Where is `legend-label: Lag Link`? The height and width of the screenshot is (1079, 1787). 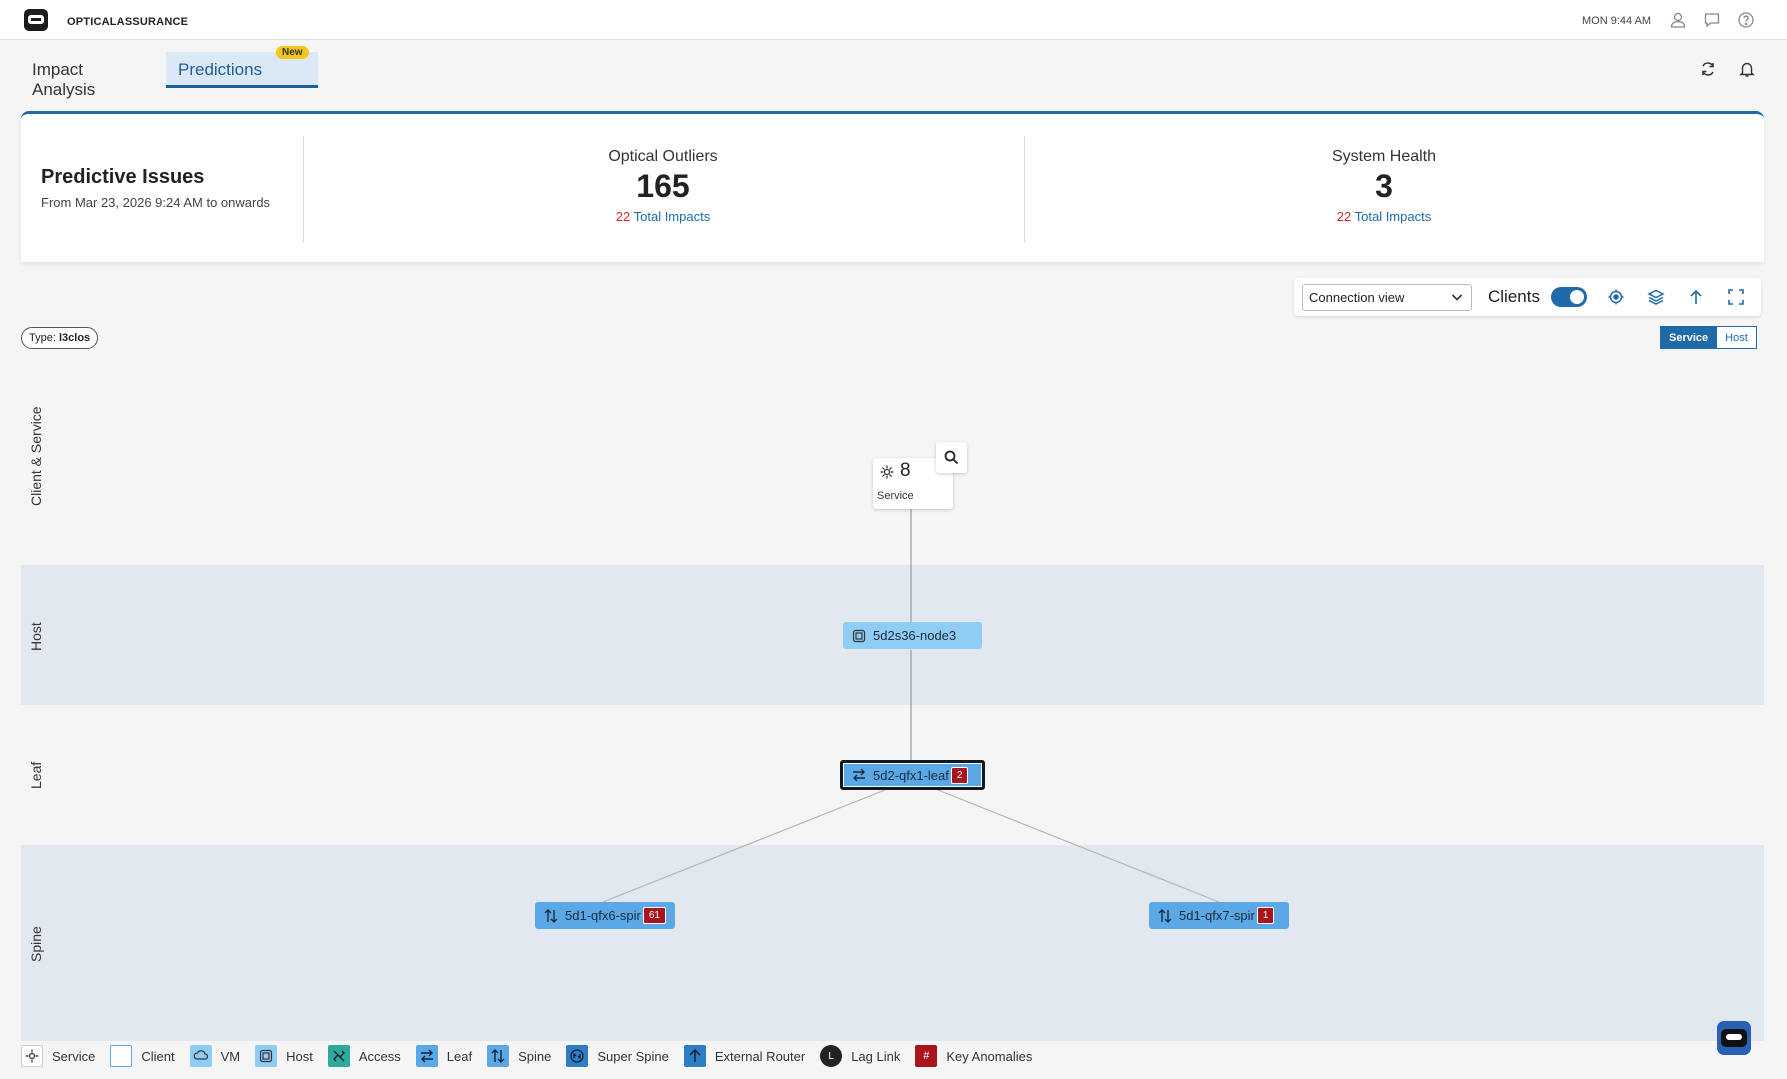 legend-label: Lag Link is located at coordinates (876, 1056).